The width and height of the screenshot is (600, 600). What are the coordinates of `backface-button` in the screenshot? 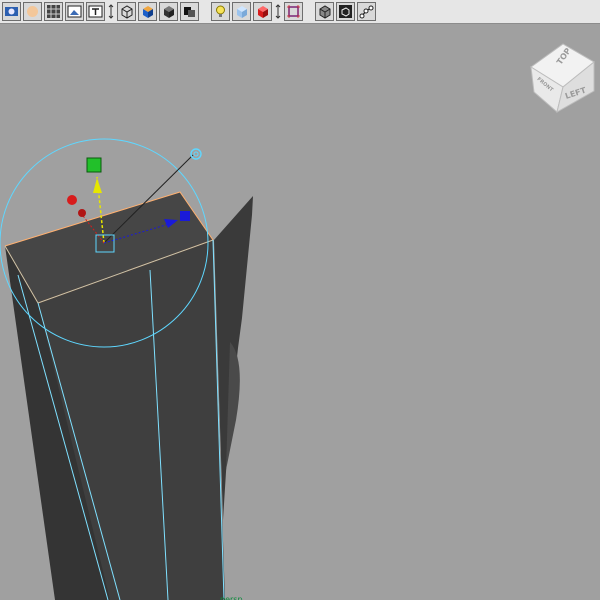 It's located at (324, 11).